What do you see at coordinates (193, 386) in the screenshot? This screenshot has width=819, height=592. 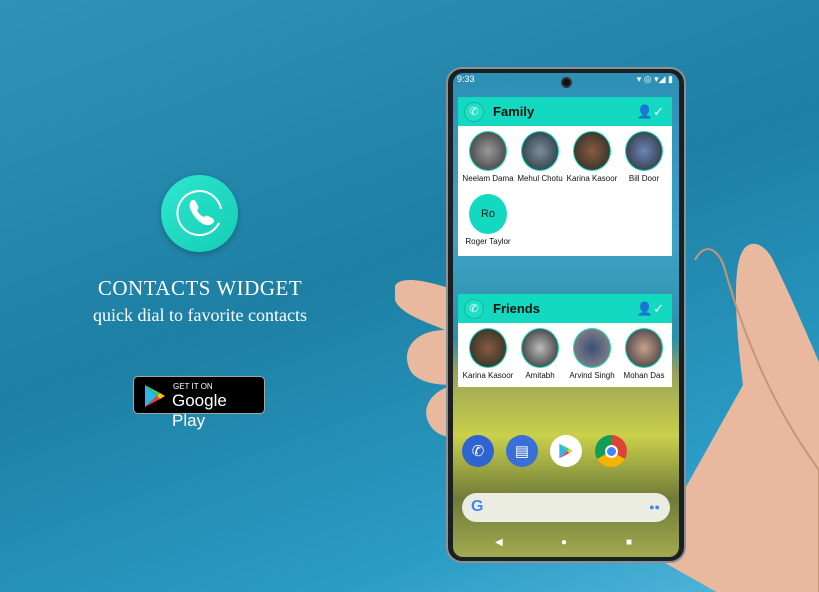 I see `badge-line1: GET IT ON` at bounding box center [193, 386].